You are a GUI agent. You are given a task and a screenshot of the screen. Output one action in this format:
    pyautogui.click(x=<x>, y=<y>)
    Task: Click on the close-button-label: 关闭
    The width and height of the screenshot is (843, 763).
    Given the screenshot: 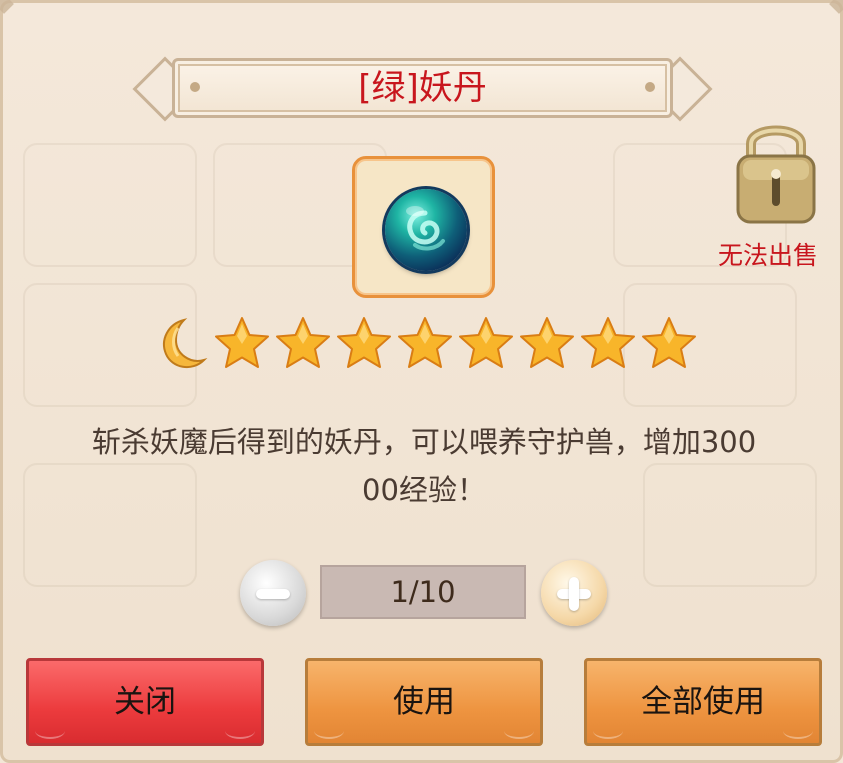 What is the action you would take?
    pyautogui.click(x=145, y=702)
    